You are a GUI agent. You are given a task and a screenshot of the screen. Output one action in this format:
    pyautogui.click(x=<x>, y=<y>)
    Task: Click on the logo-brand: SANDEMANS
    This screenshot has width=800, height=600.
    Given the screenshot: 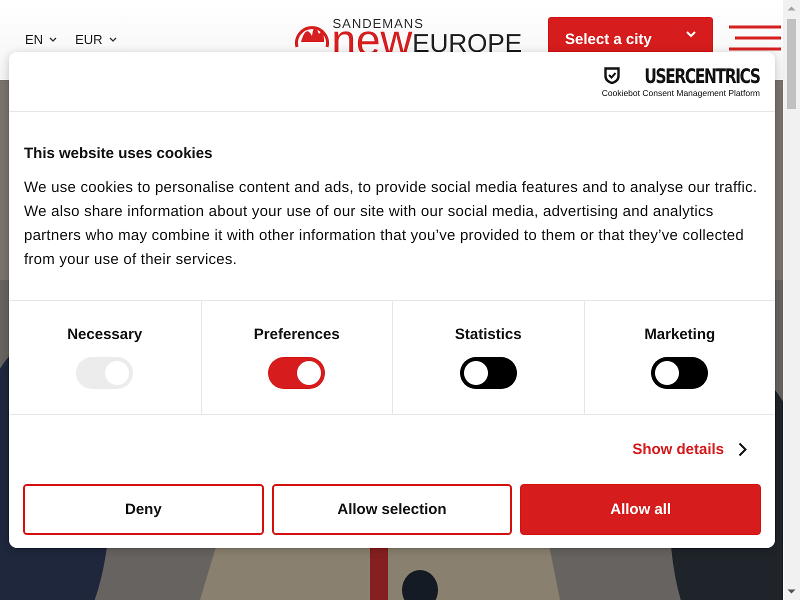 What is the action you would take?
    pyautogui.click(x=378, y=22)
    